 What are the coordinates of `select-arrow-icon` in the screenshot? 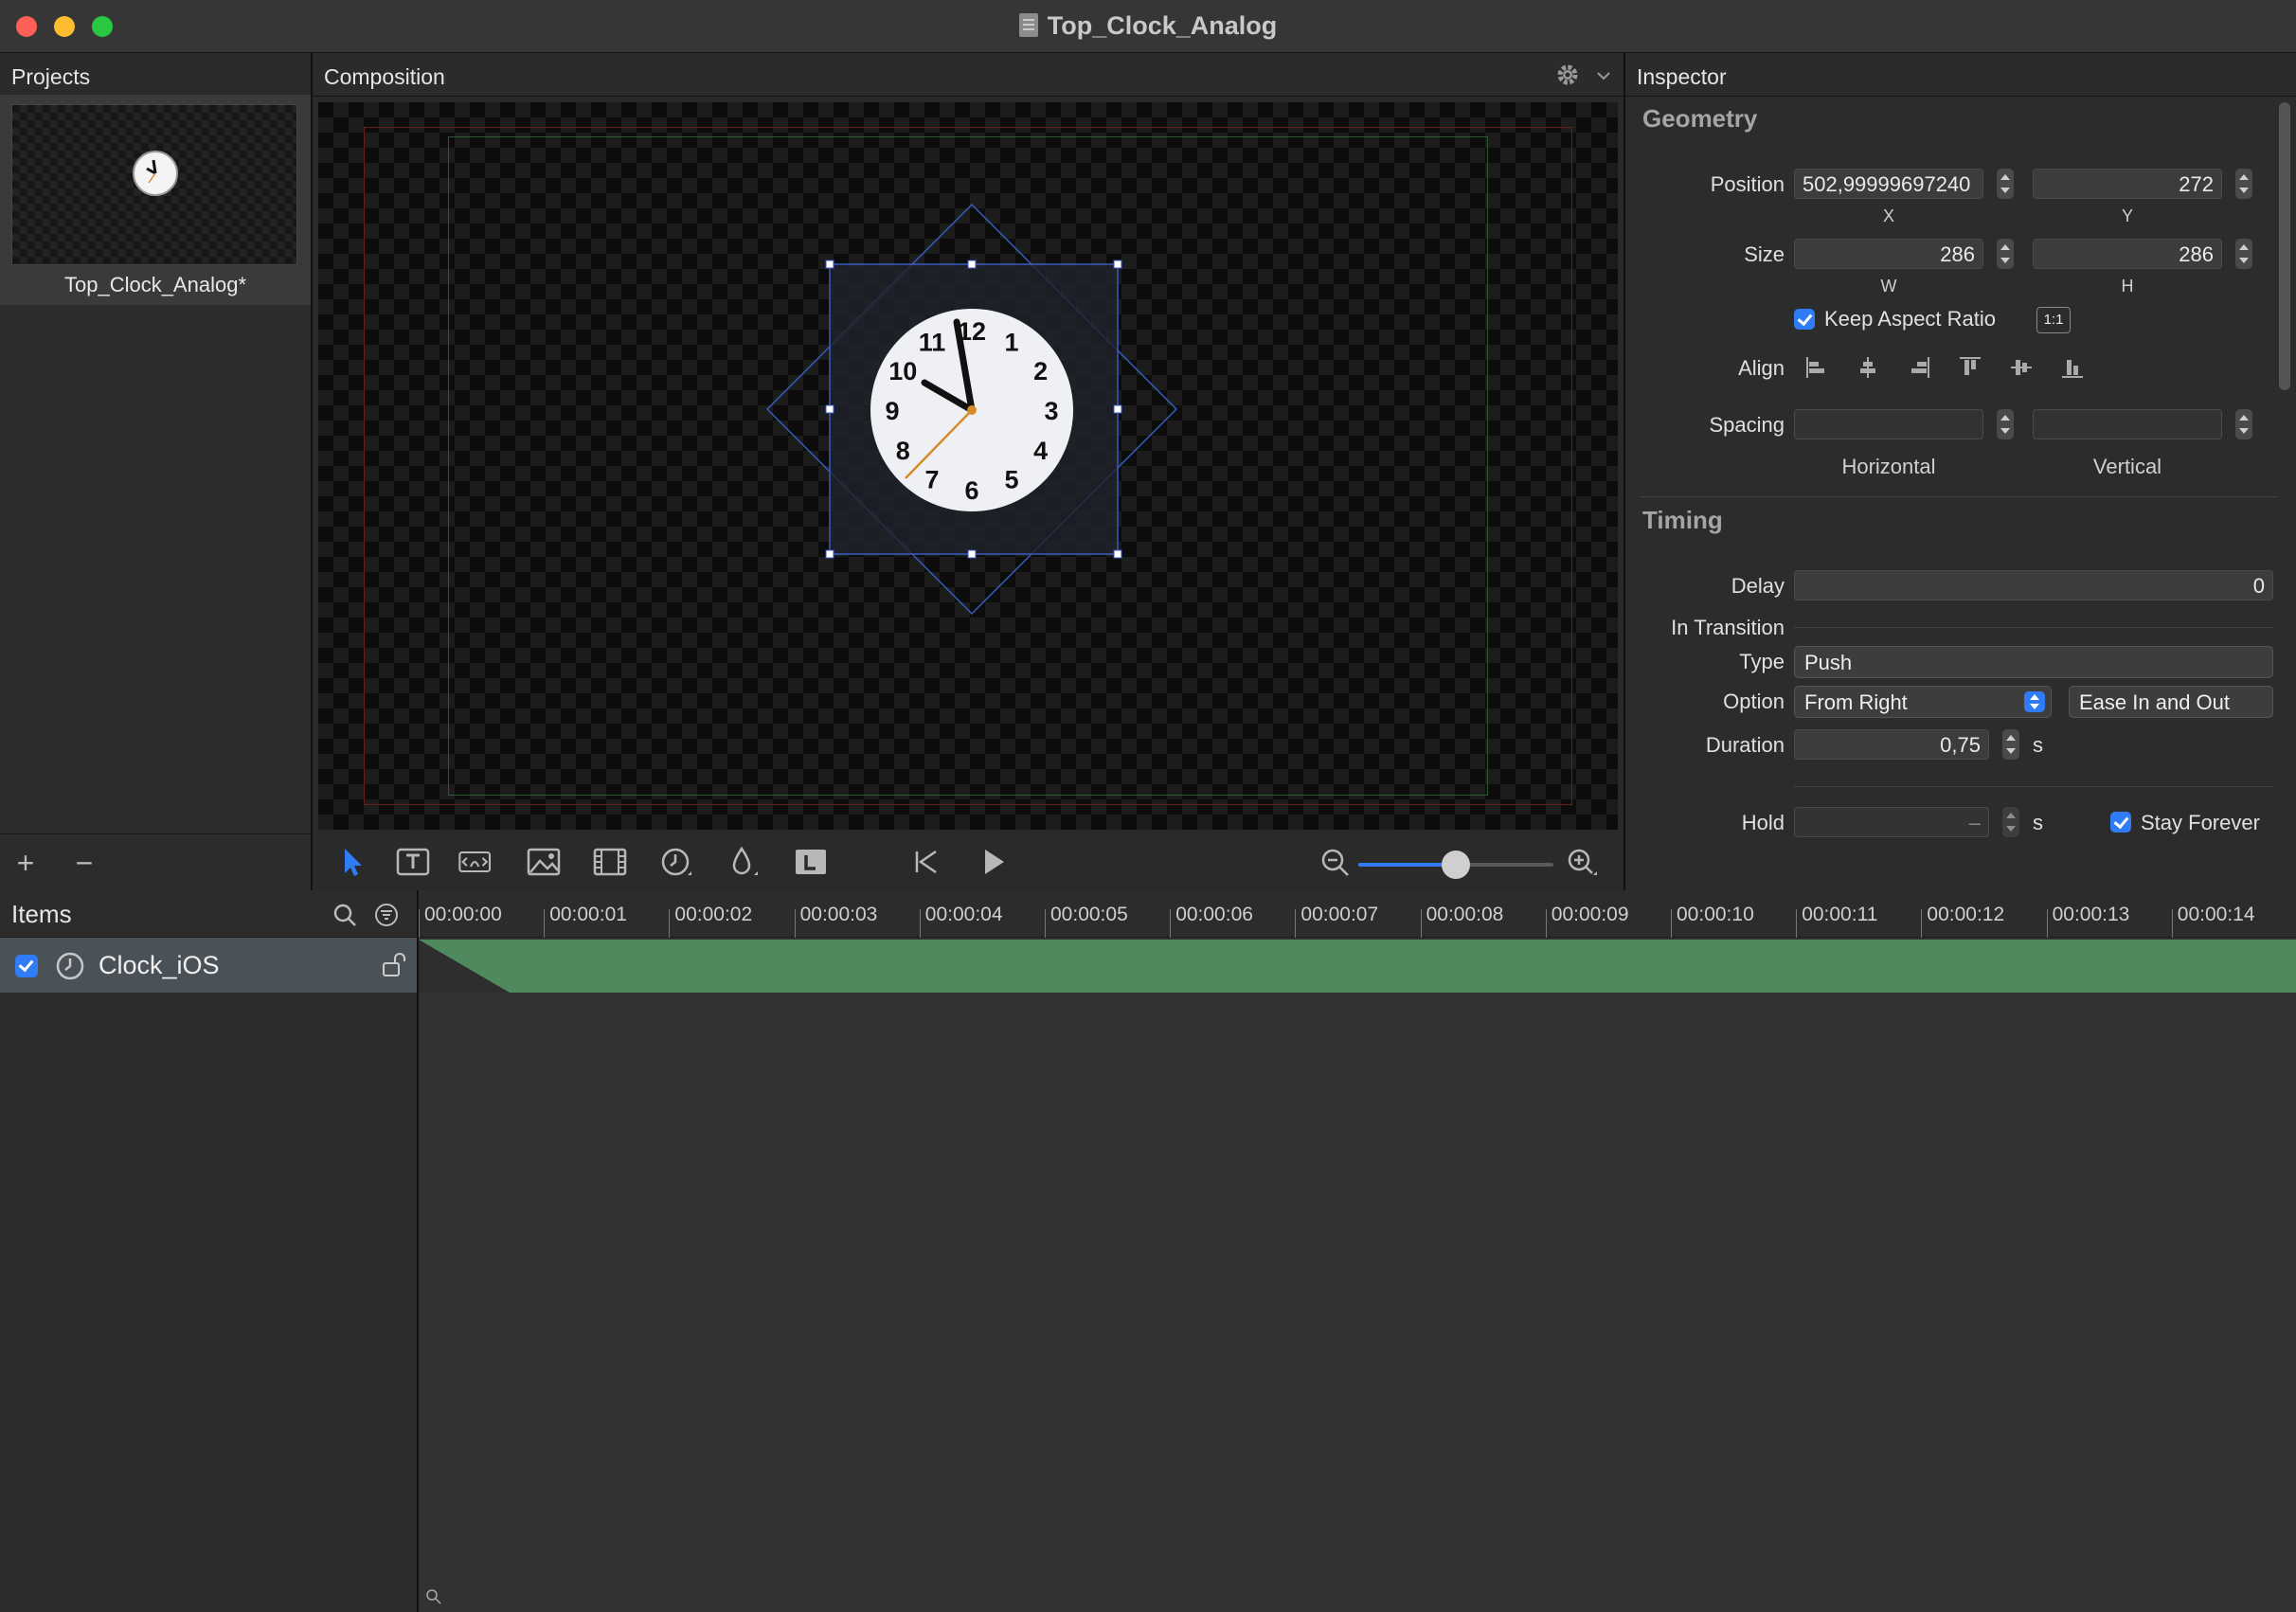 It's located at (350, 862).